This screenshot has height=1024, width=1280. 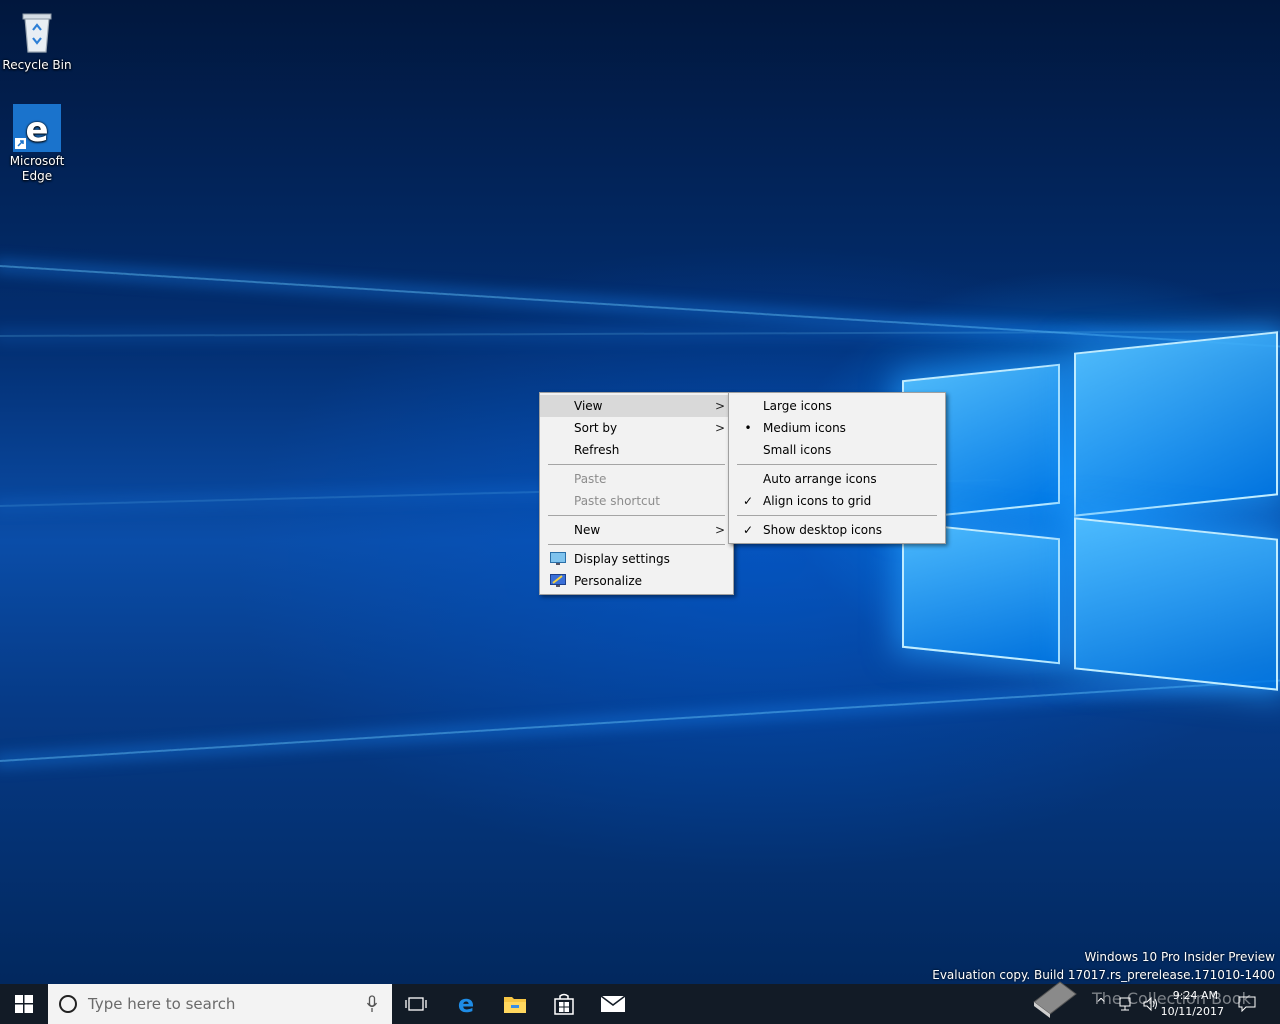 I want to click on menu-item-label: Align icons to grid, so click(x=817, y=501).